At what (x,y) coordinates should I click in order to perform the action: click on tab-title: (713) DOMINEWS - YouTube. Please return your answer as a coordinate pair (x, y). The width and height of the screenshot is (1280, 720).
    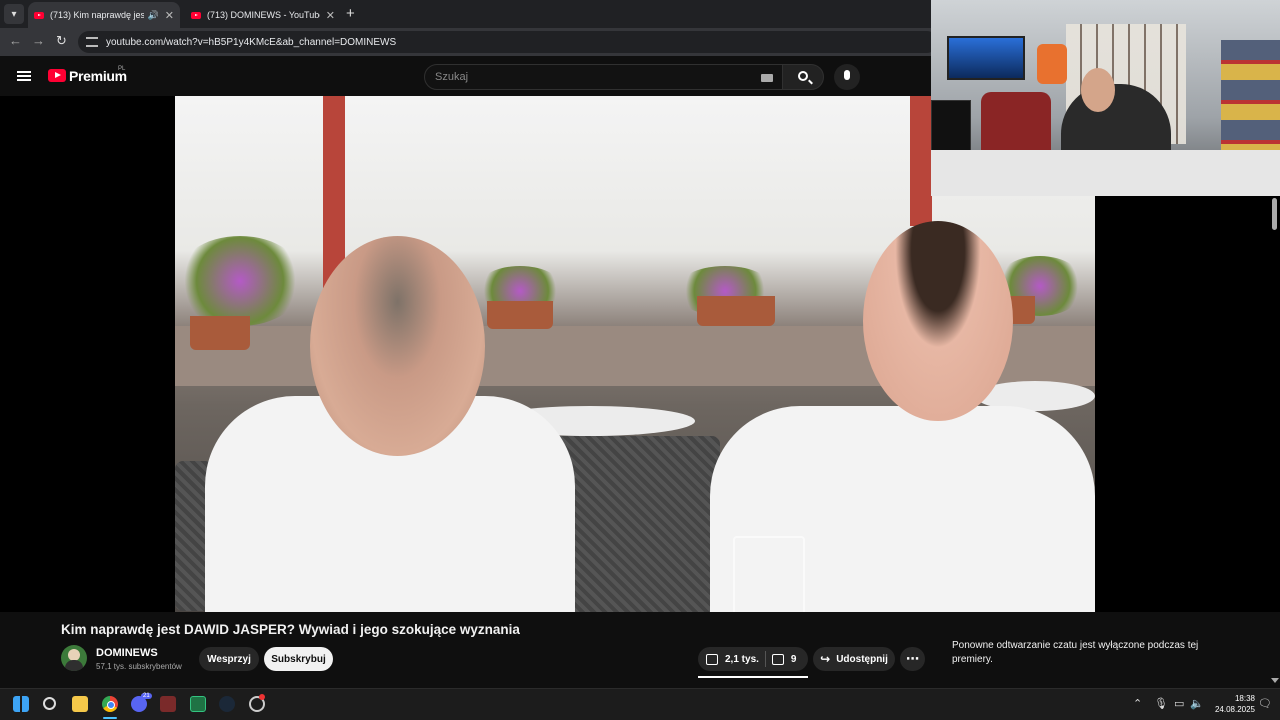
    Looking at the image, I should click on (263, 15).